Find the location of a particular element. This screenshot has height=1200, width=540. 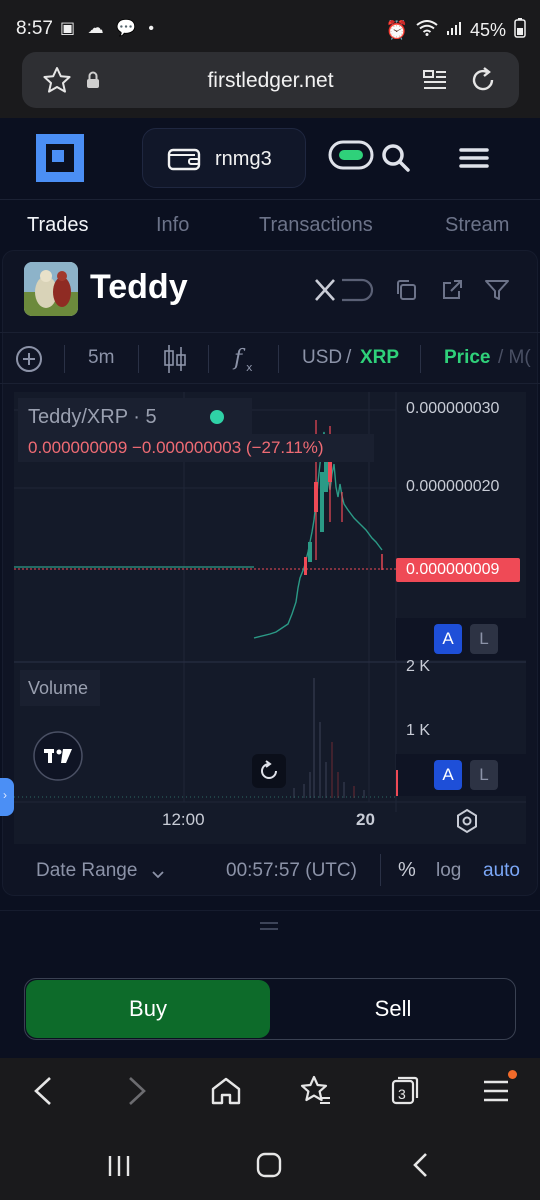

legend-values: 0.000000009 −0.000000003 (−27.11%) is located at coordinates (176, 447).